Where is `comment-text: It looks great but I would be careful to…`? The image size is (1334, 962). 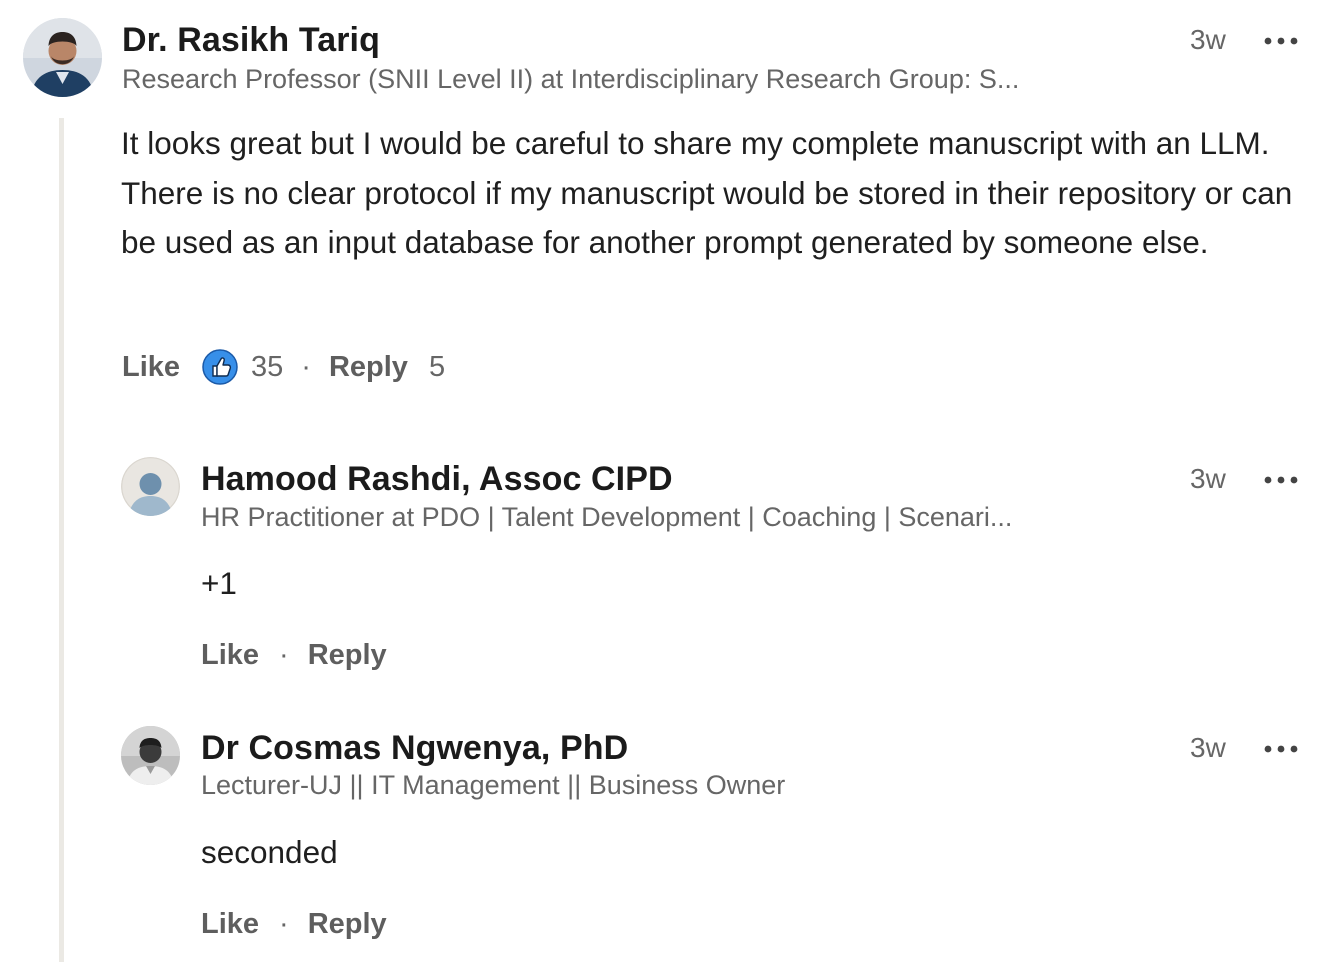
comment-text: It looks great but I would be careful to… is located at coordinates (707, 192).